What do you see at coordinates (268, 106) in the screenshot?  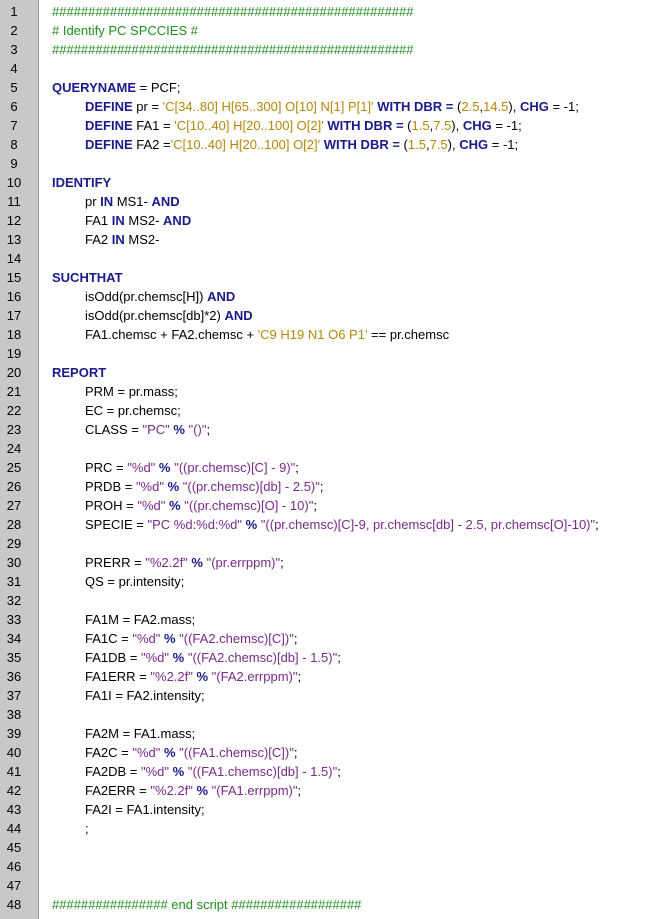 I see `code-token: 'C[34..80] H[65..300] O[10] N[1] P[1]'` at bounding box center [268, 106].